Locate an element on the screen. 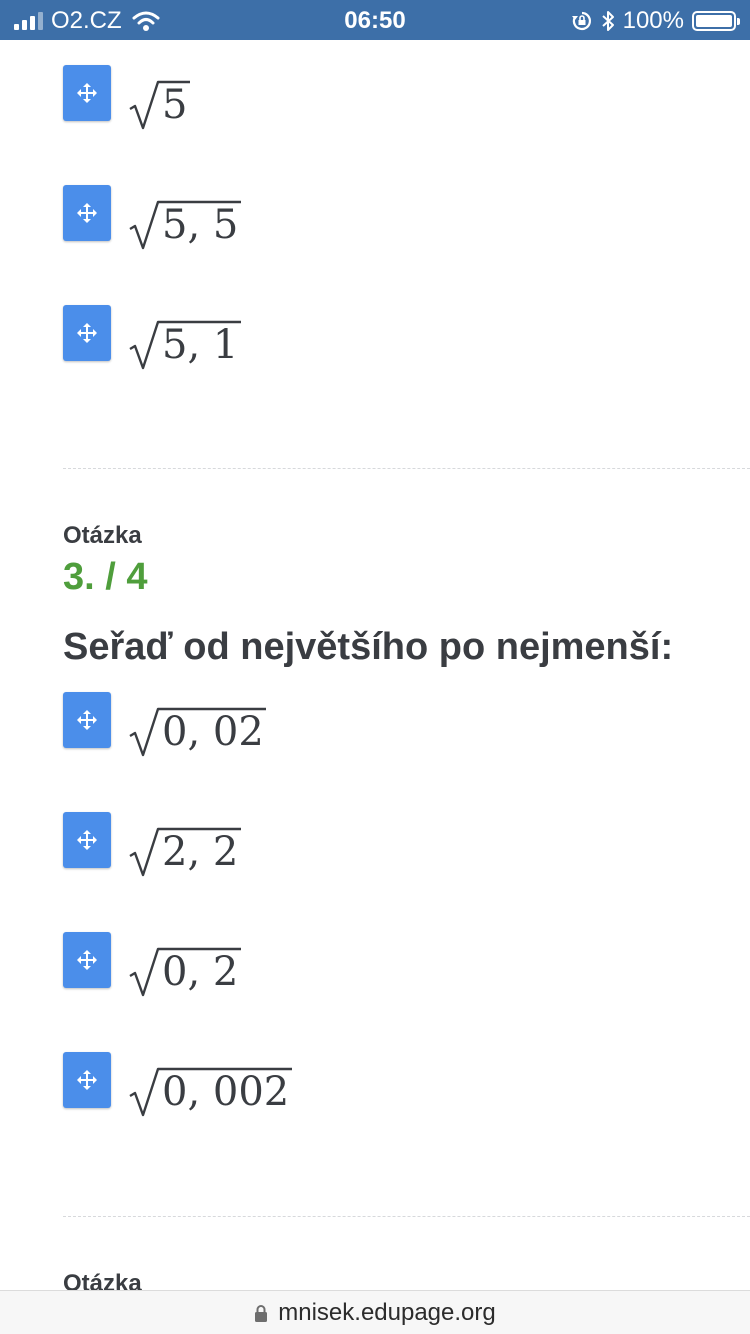 This screenshot has height=1334, width=750. lock-icon is located at coordinates (261, 1313).